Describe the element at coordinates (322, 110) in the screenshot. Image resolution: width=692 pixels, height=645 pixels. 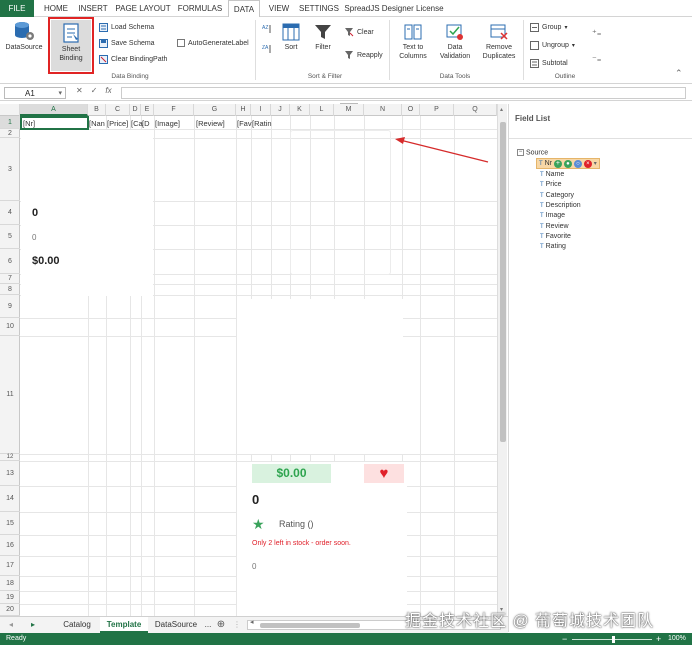
I see `column-header-l: L` at that location.